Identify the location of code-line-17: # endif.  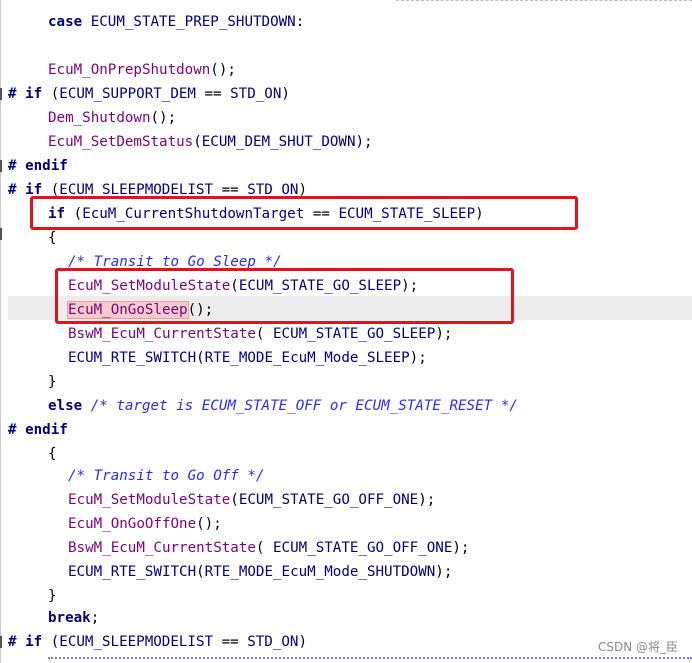
(34, 430).